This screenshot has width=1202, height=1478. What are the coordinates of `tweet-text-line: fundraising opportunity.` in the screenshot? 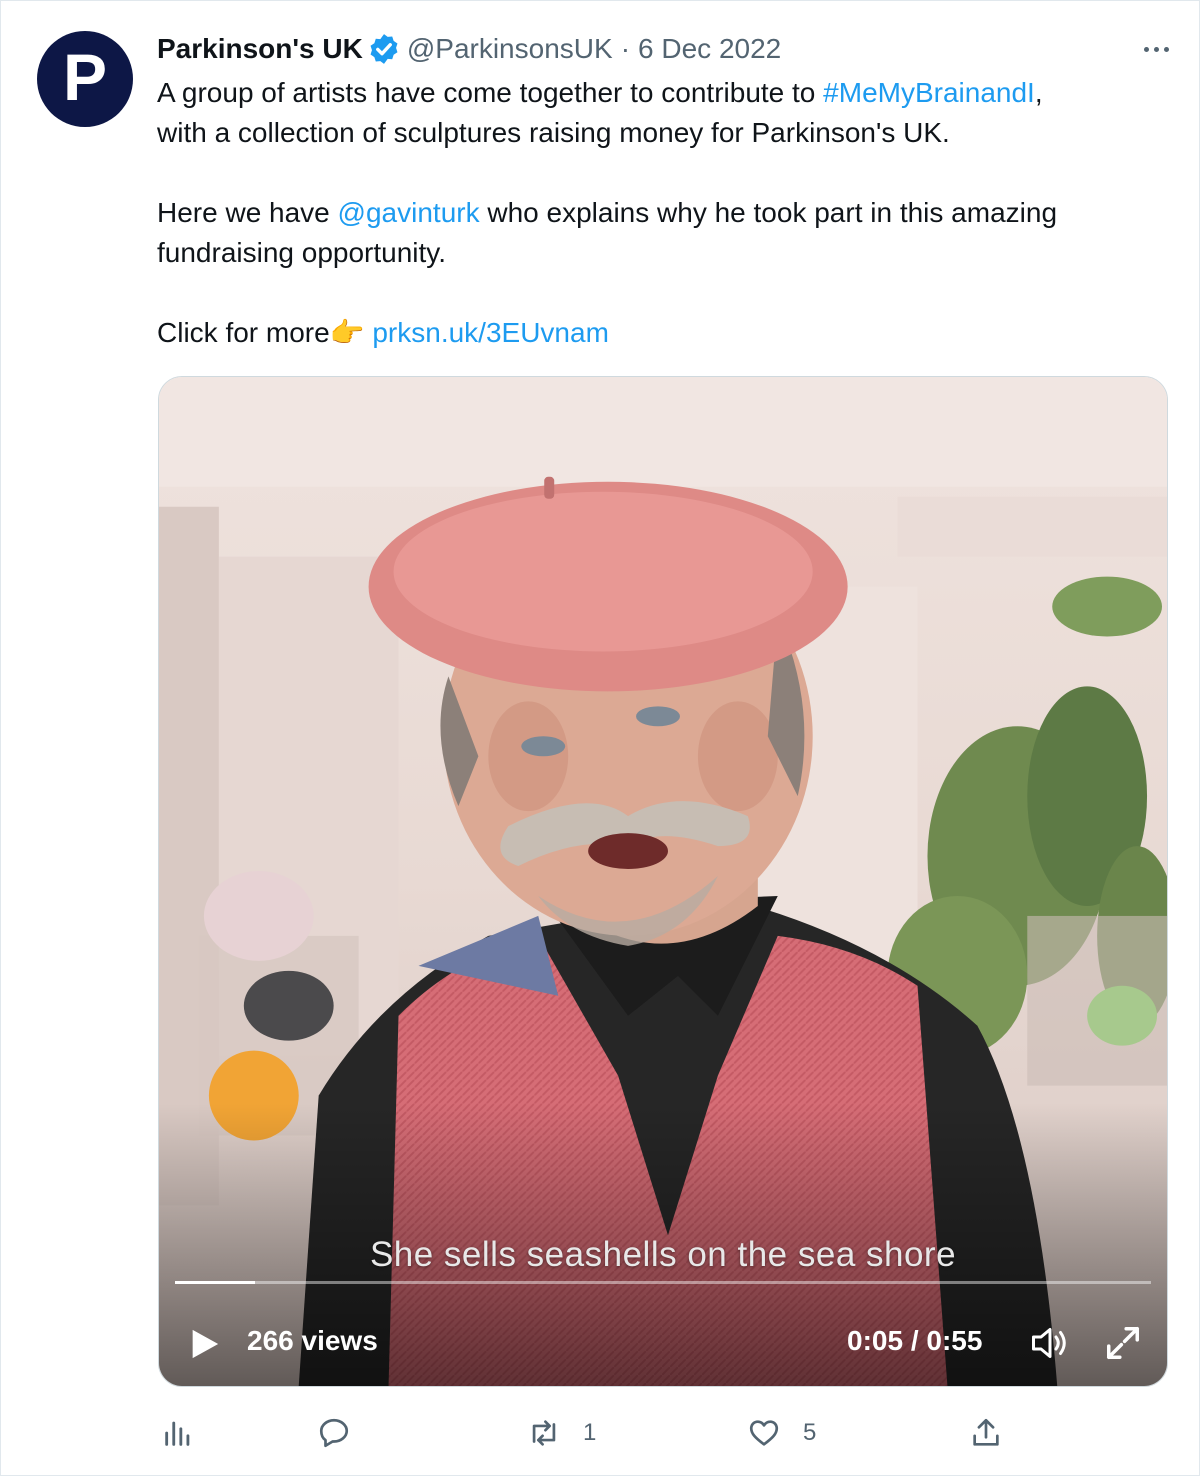 It's located at (301, 252).